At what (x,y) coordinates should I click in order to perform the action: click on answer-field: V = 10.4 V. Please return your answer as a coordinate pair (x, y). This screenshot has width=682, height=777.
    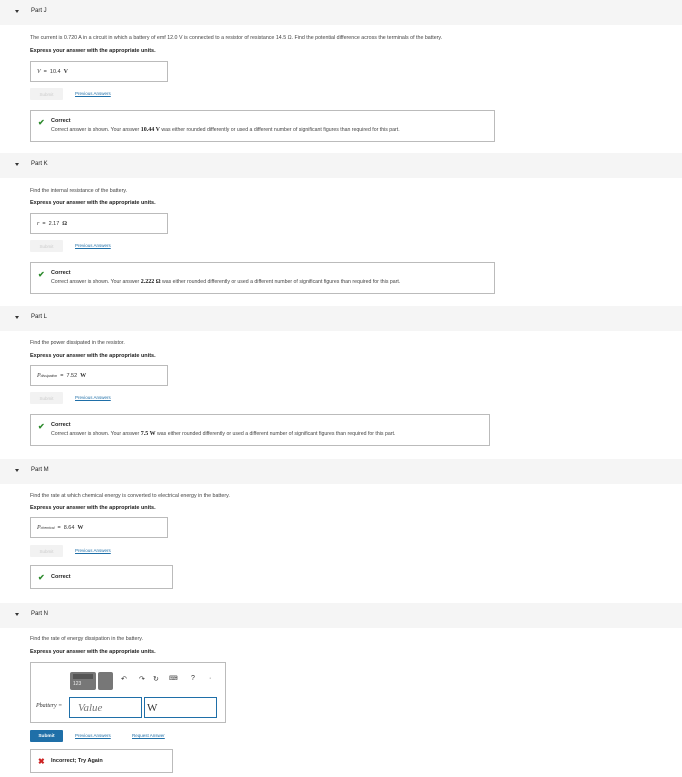
    Looking at the image, I should click on (99, 71).